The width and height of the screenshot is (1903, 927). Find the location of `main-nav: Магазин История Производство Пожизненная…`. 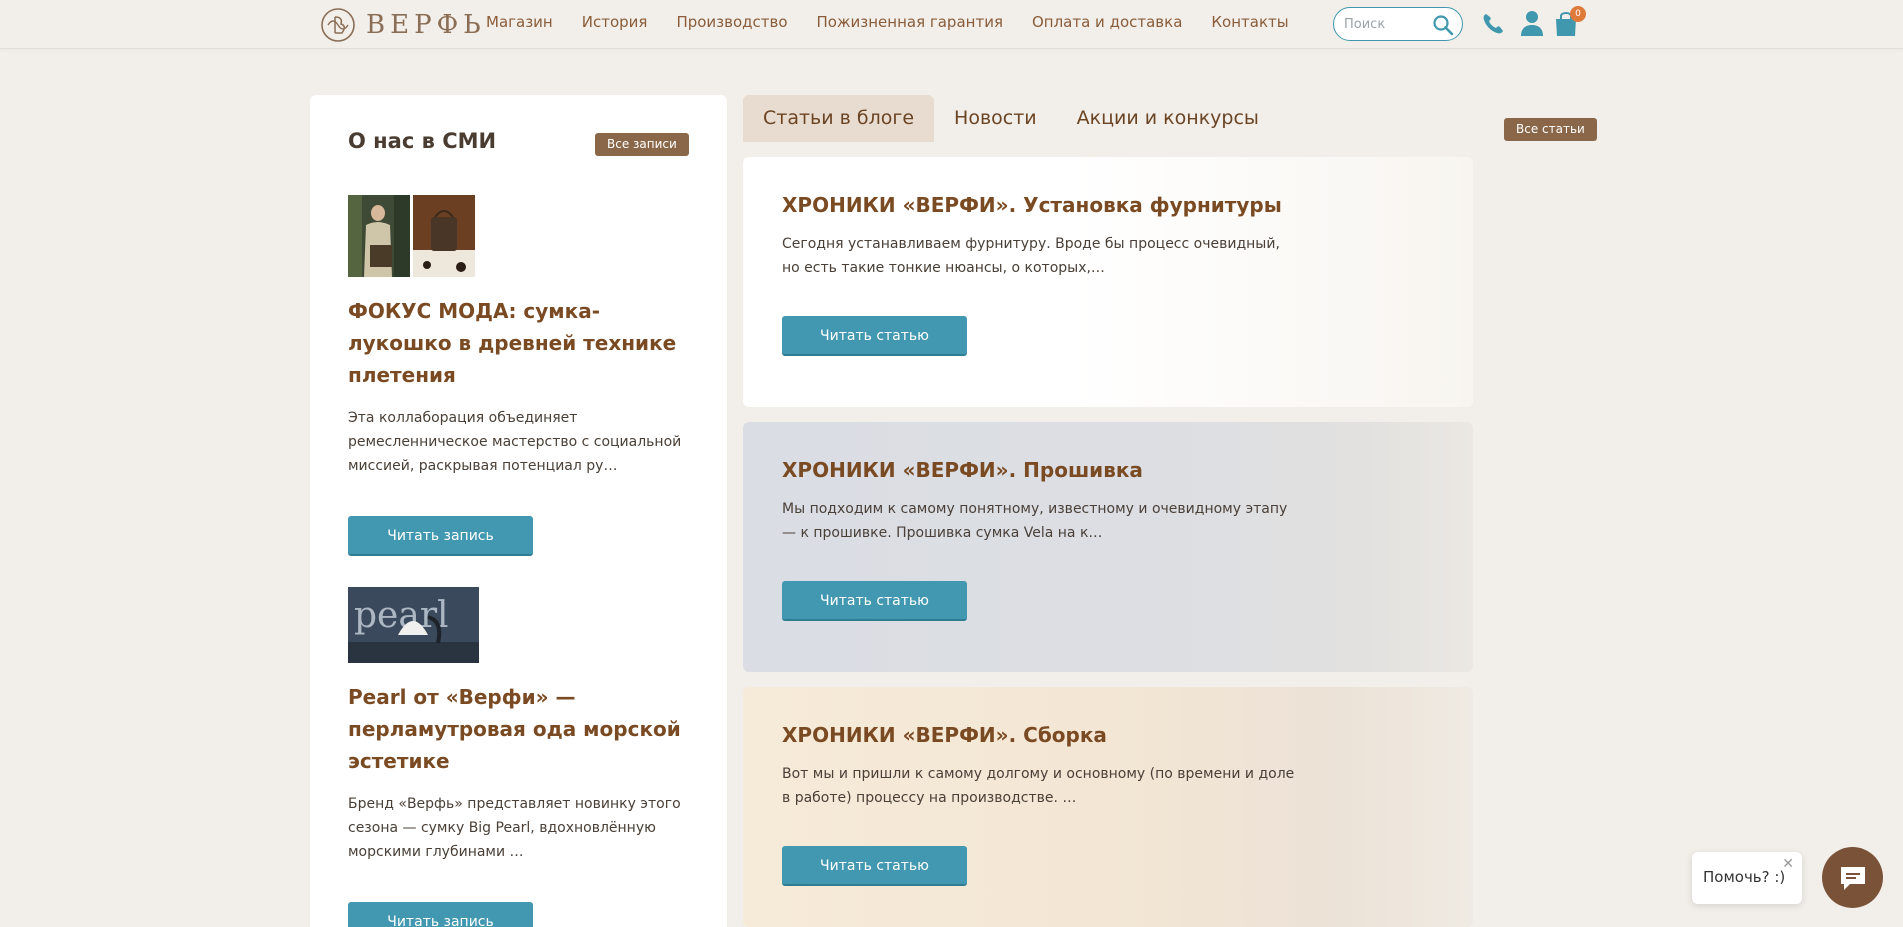

main-nav: Магазин История Производство Пожизненная… is located at coordinates (902, 22).